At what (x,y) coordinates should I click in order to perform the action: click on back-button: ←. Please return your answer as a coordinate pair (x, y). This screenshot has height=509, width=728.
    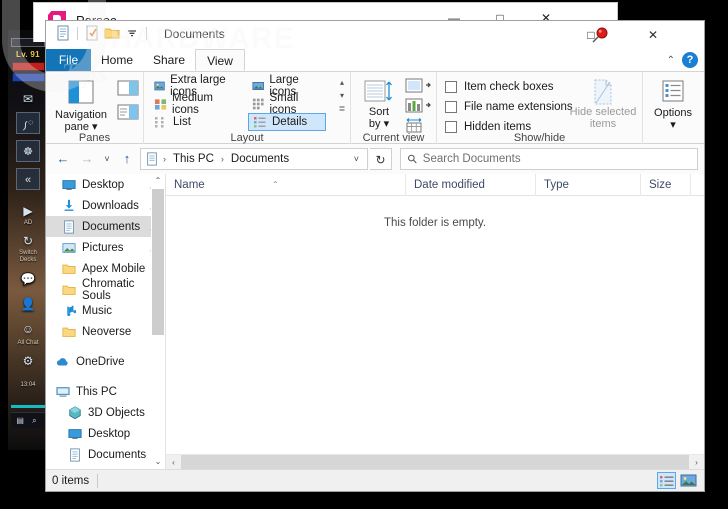
    Looking at the image, I should click on (63, 159).